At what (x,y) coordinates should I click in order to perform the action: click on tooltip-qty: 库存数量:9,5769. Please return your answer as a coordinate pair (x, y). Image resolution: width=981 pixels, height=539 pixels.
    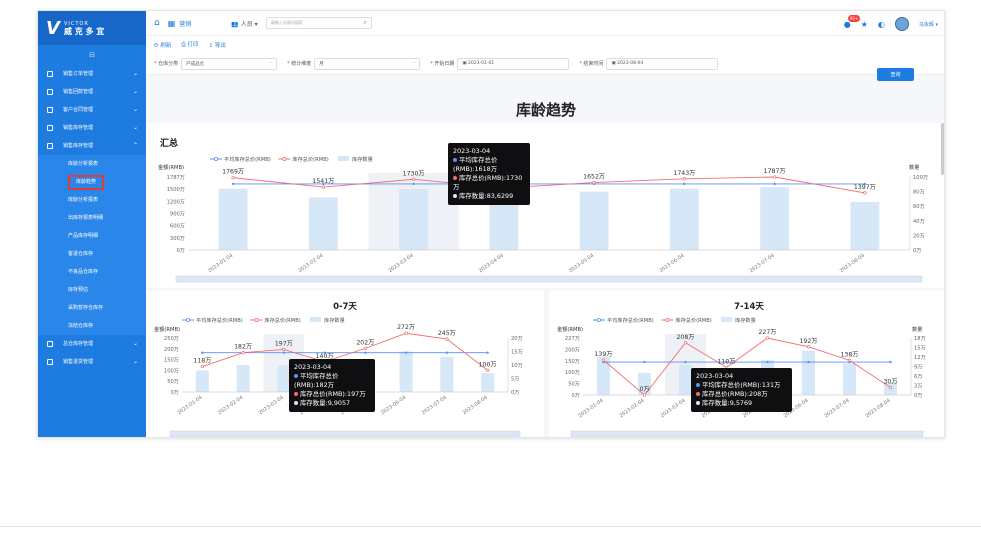
    Looking at the image, I should click on (727, 403).